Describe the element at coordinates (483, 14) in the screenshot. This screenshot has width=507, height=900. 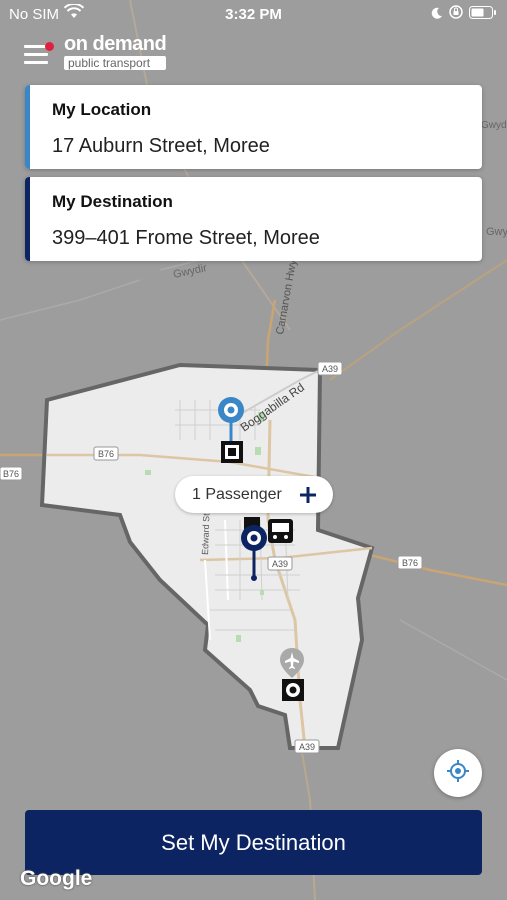
I see `battery-icon` at that location.